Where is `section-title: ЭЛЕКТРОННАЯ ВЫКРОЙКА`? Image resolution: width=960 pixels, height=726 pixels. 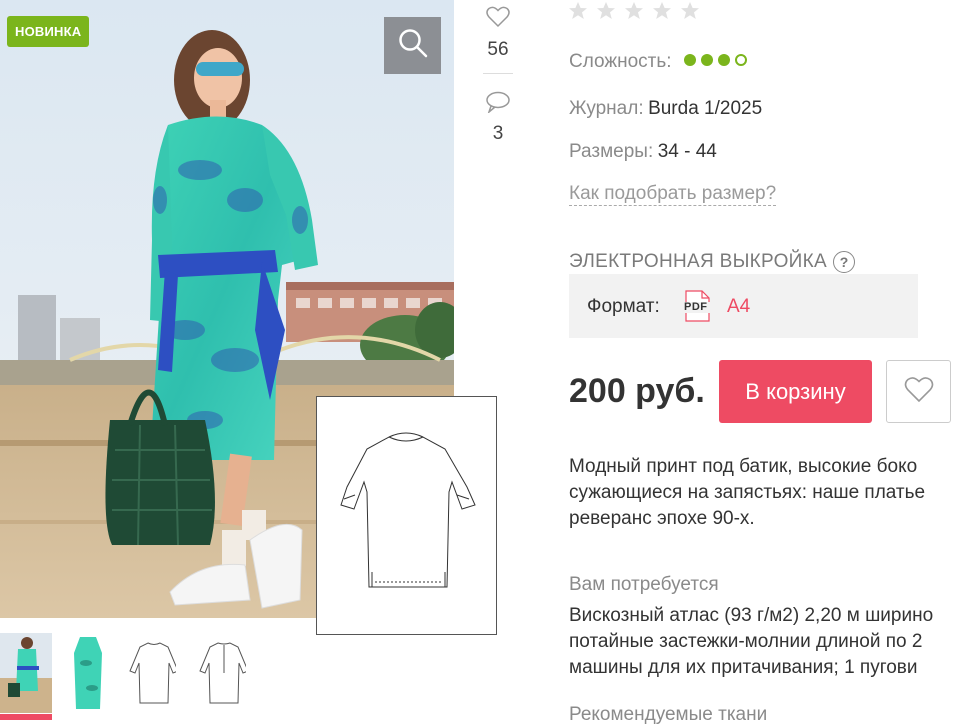
section-title: ЭЛЕКТРОННАЯ ВЫКРОЙКА is located at coordinates (698, 261).